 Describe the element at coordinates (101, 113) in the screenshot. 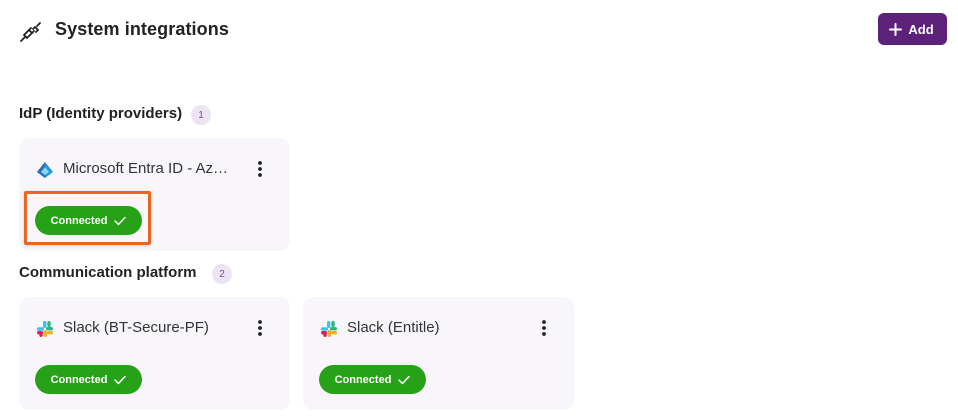

I see `section-title-idp: IdP (Identity providers)` at that location.